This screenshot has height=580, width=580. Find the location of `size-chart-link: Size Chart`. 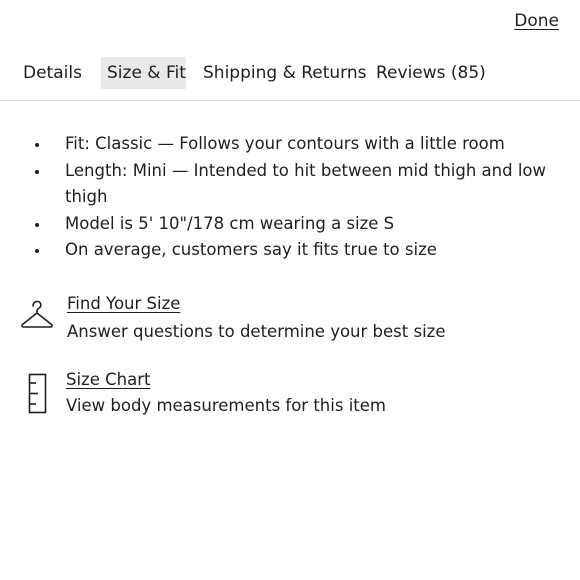

size-chart-link: Size Chart is located at coordinates (108, 379).